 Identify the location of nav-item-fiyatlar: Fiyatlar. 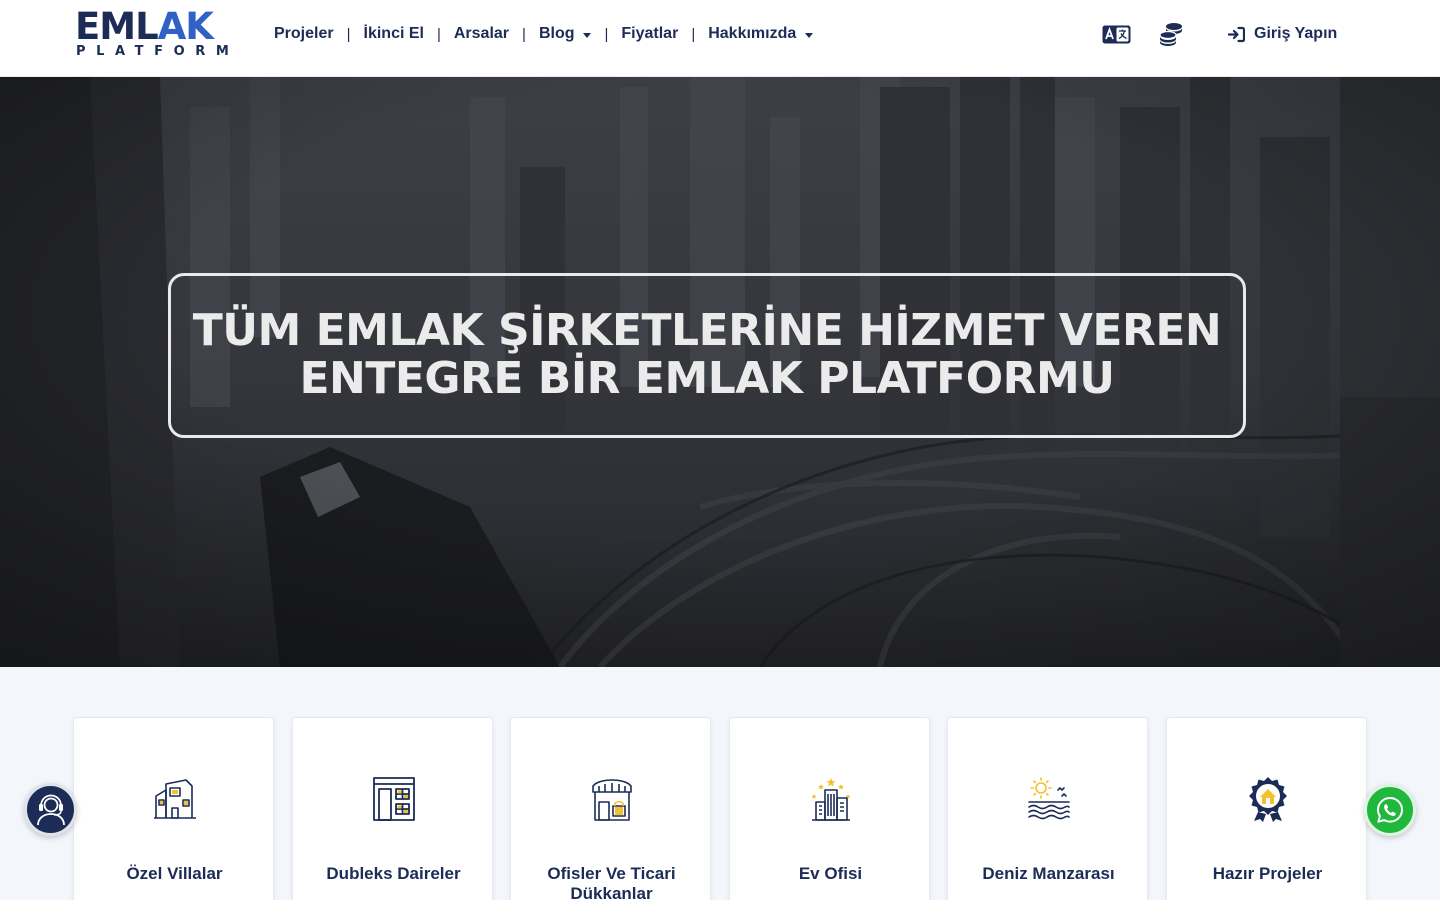
(649, 34).